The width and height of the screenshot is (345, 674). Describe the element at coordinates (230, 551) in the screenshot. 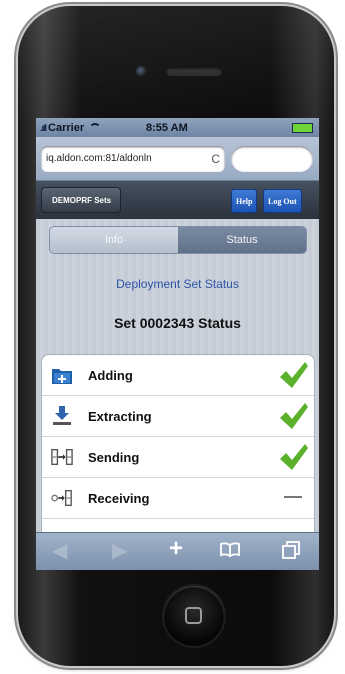

I see `bookmarks-icon` at that location.